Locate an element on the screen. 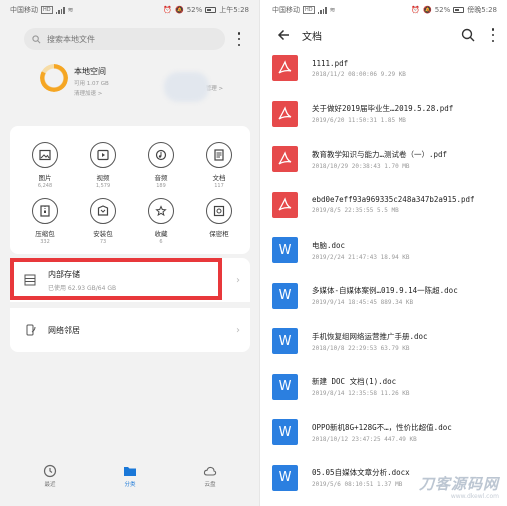 The image size is (507, 506). category-favorites: 收藏 6 is located at coordinates (161, 221).